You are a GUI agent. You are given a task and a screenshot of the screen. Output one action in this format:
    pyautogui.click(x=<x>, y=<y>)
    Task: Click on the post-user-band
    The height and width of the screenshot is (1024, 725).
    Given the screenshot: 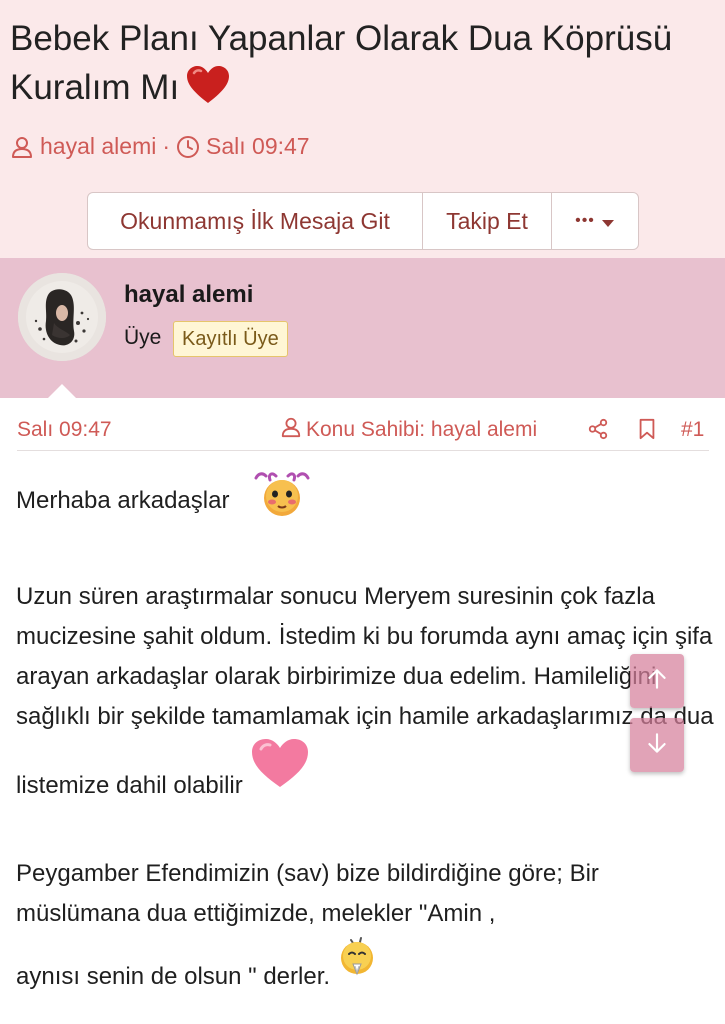 What is the action you would take?
    pyautogui.click(x=362, y=328)
    